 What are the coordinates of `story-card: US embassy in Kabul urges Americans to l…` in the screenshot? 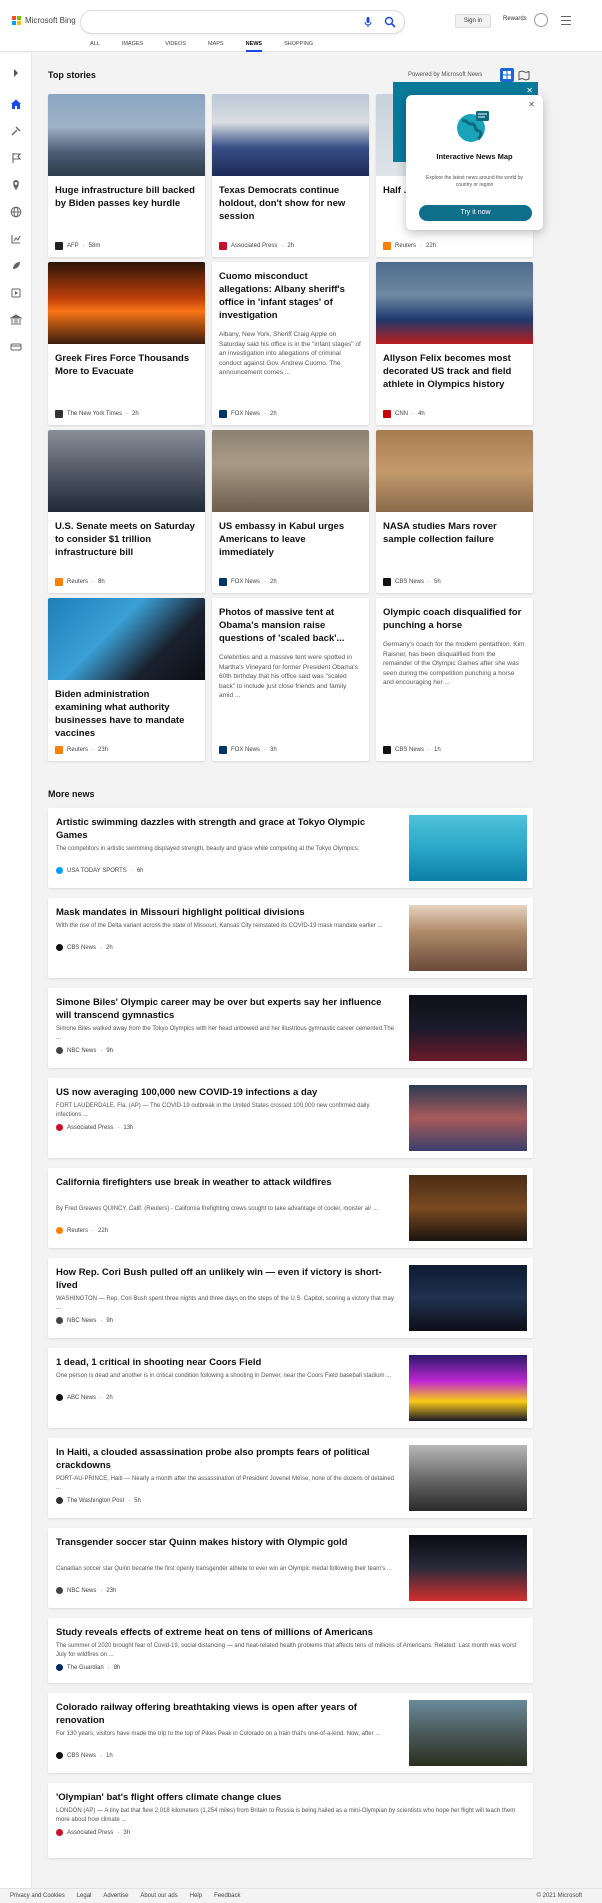 It's located at (290, 511).